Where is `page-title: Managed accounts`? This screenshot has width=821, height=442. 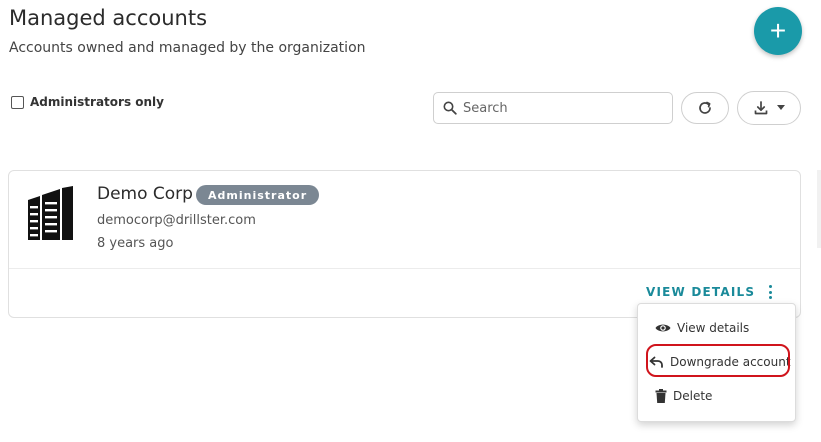 page-title: Managed accounts is located at coordinates (108, 18).